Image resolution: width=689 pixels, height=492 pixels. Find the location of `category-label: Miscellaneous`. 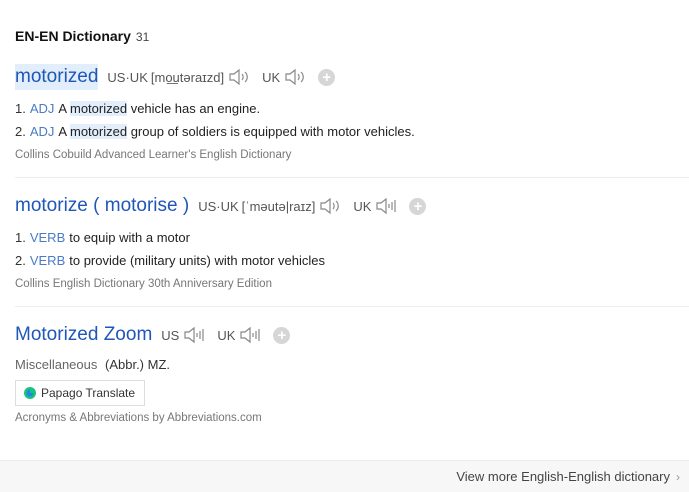

category-label: Miscellaneous is located at coordinates (56, 364).